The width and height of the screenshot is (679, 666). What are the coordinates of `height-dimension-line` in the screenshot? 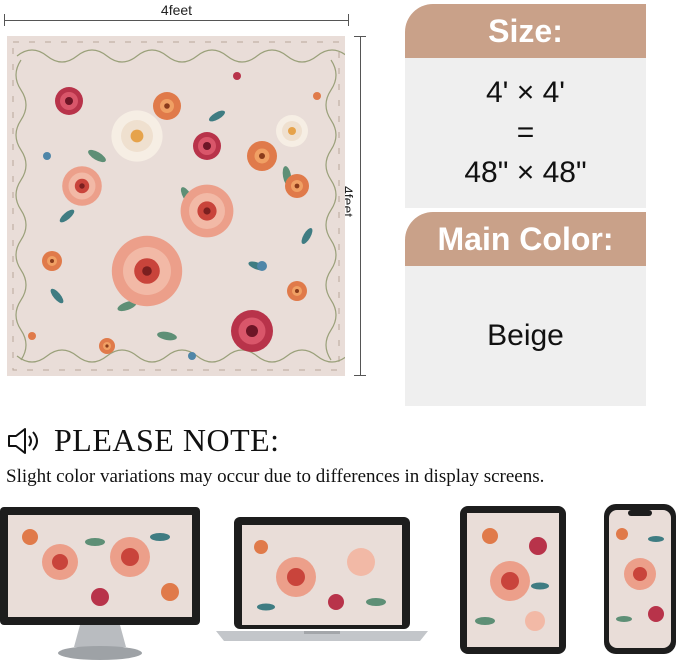 It's located at (360, 206).